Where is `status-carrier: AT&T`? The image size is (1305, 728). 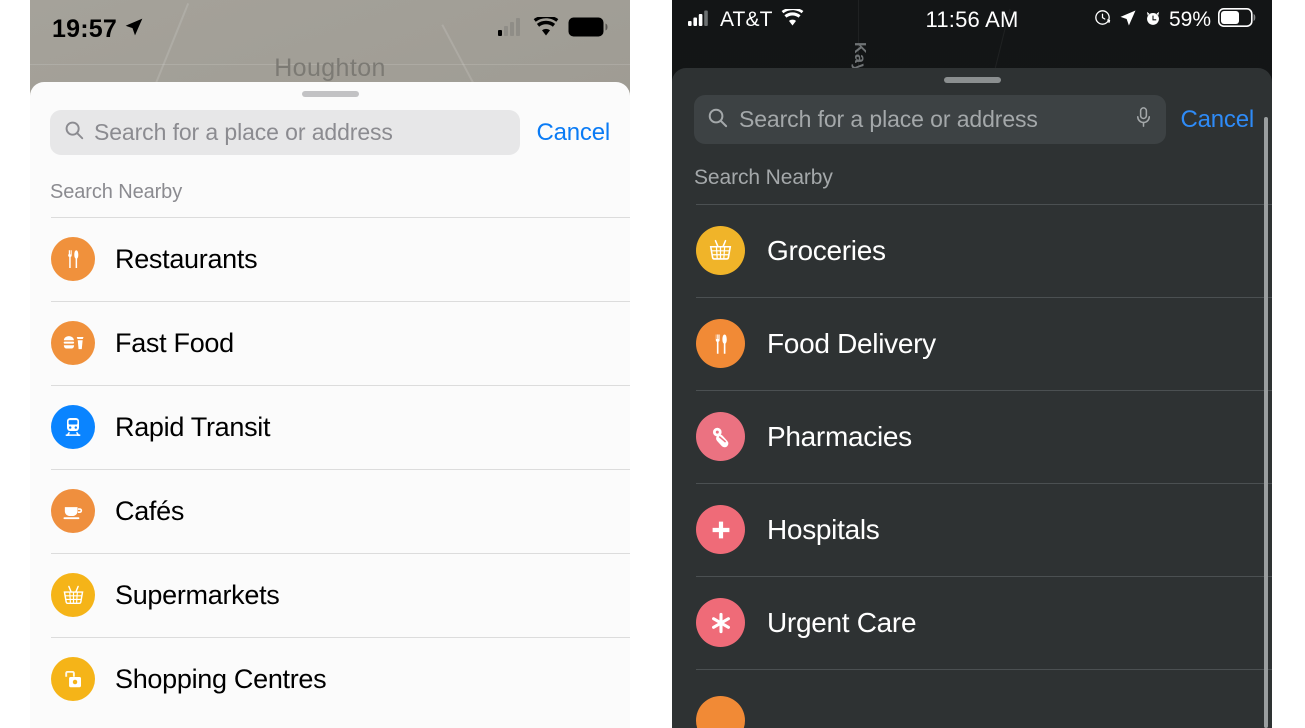
status-carrier: AT&T is located at coordinates (746, 19).